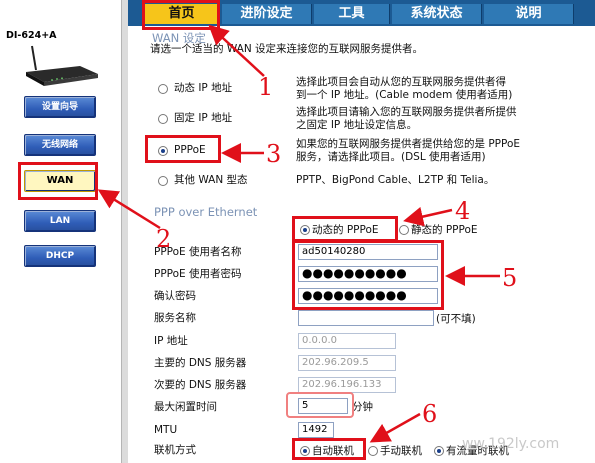 The image size is (595, 463). What do you see at coordinates (206, 212) in the screenshot?
I see `pppoe-section-title: PPP over Ethernet` at bounding box center [206, 212].